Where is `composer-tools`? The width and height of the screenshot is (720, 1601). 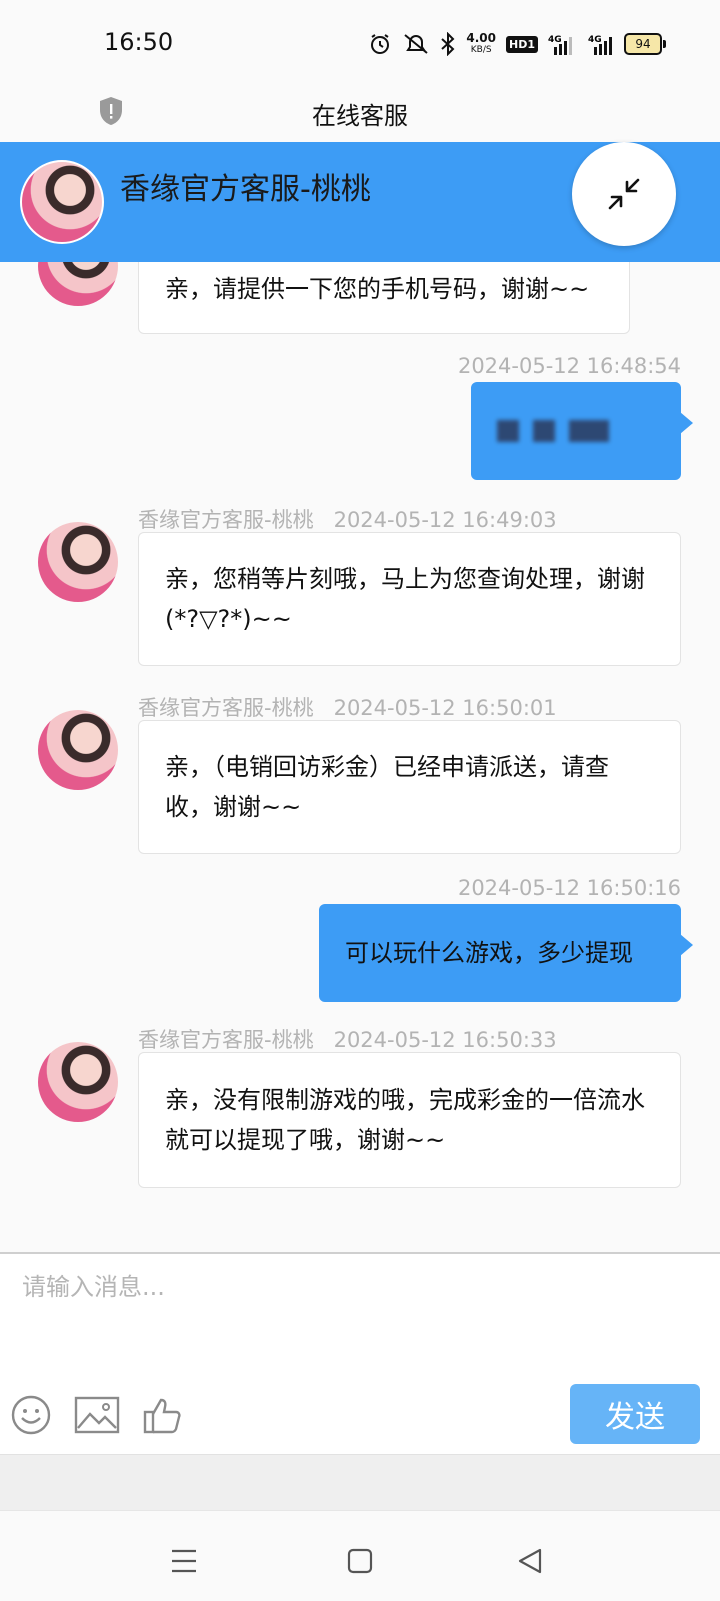 composer-tools is located at coordinates (97, 1415).